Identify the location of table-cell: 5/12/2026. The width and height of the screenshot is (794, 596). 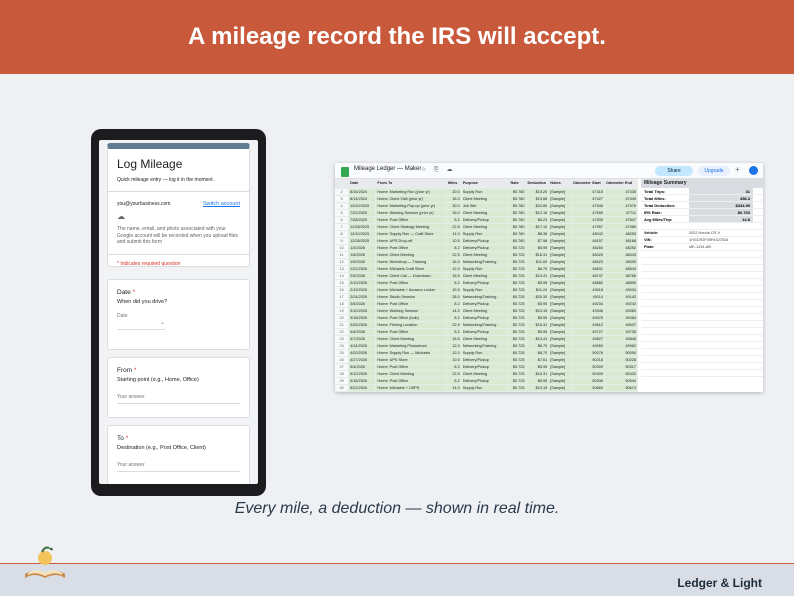
(362, 374).